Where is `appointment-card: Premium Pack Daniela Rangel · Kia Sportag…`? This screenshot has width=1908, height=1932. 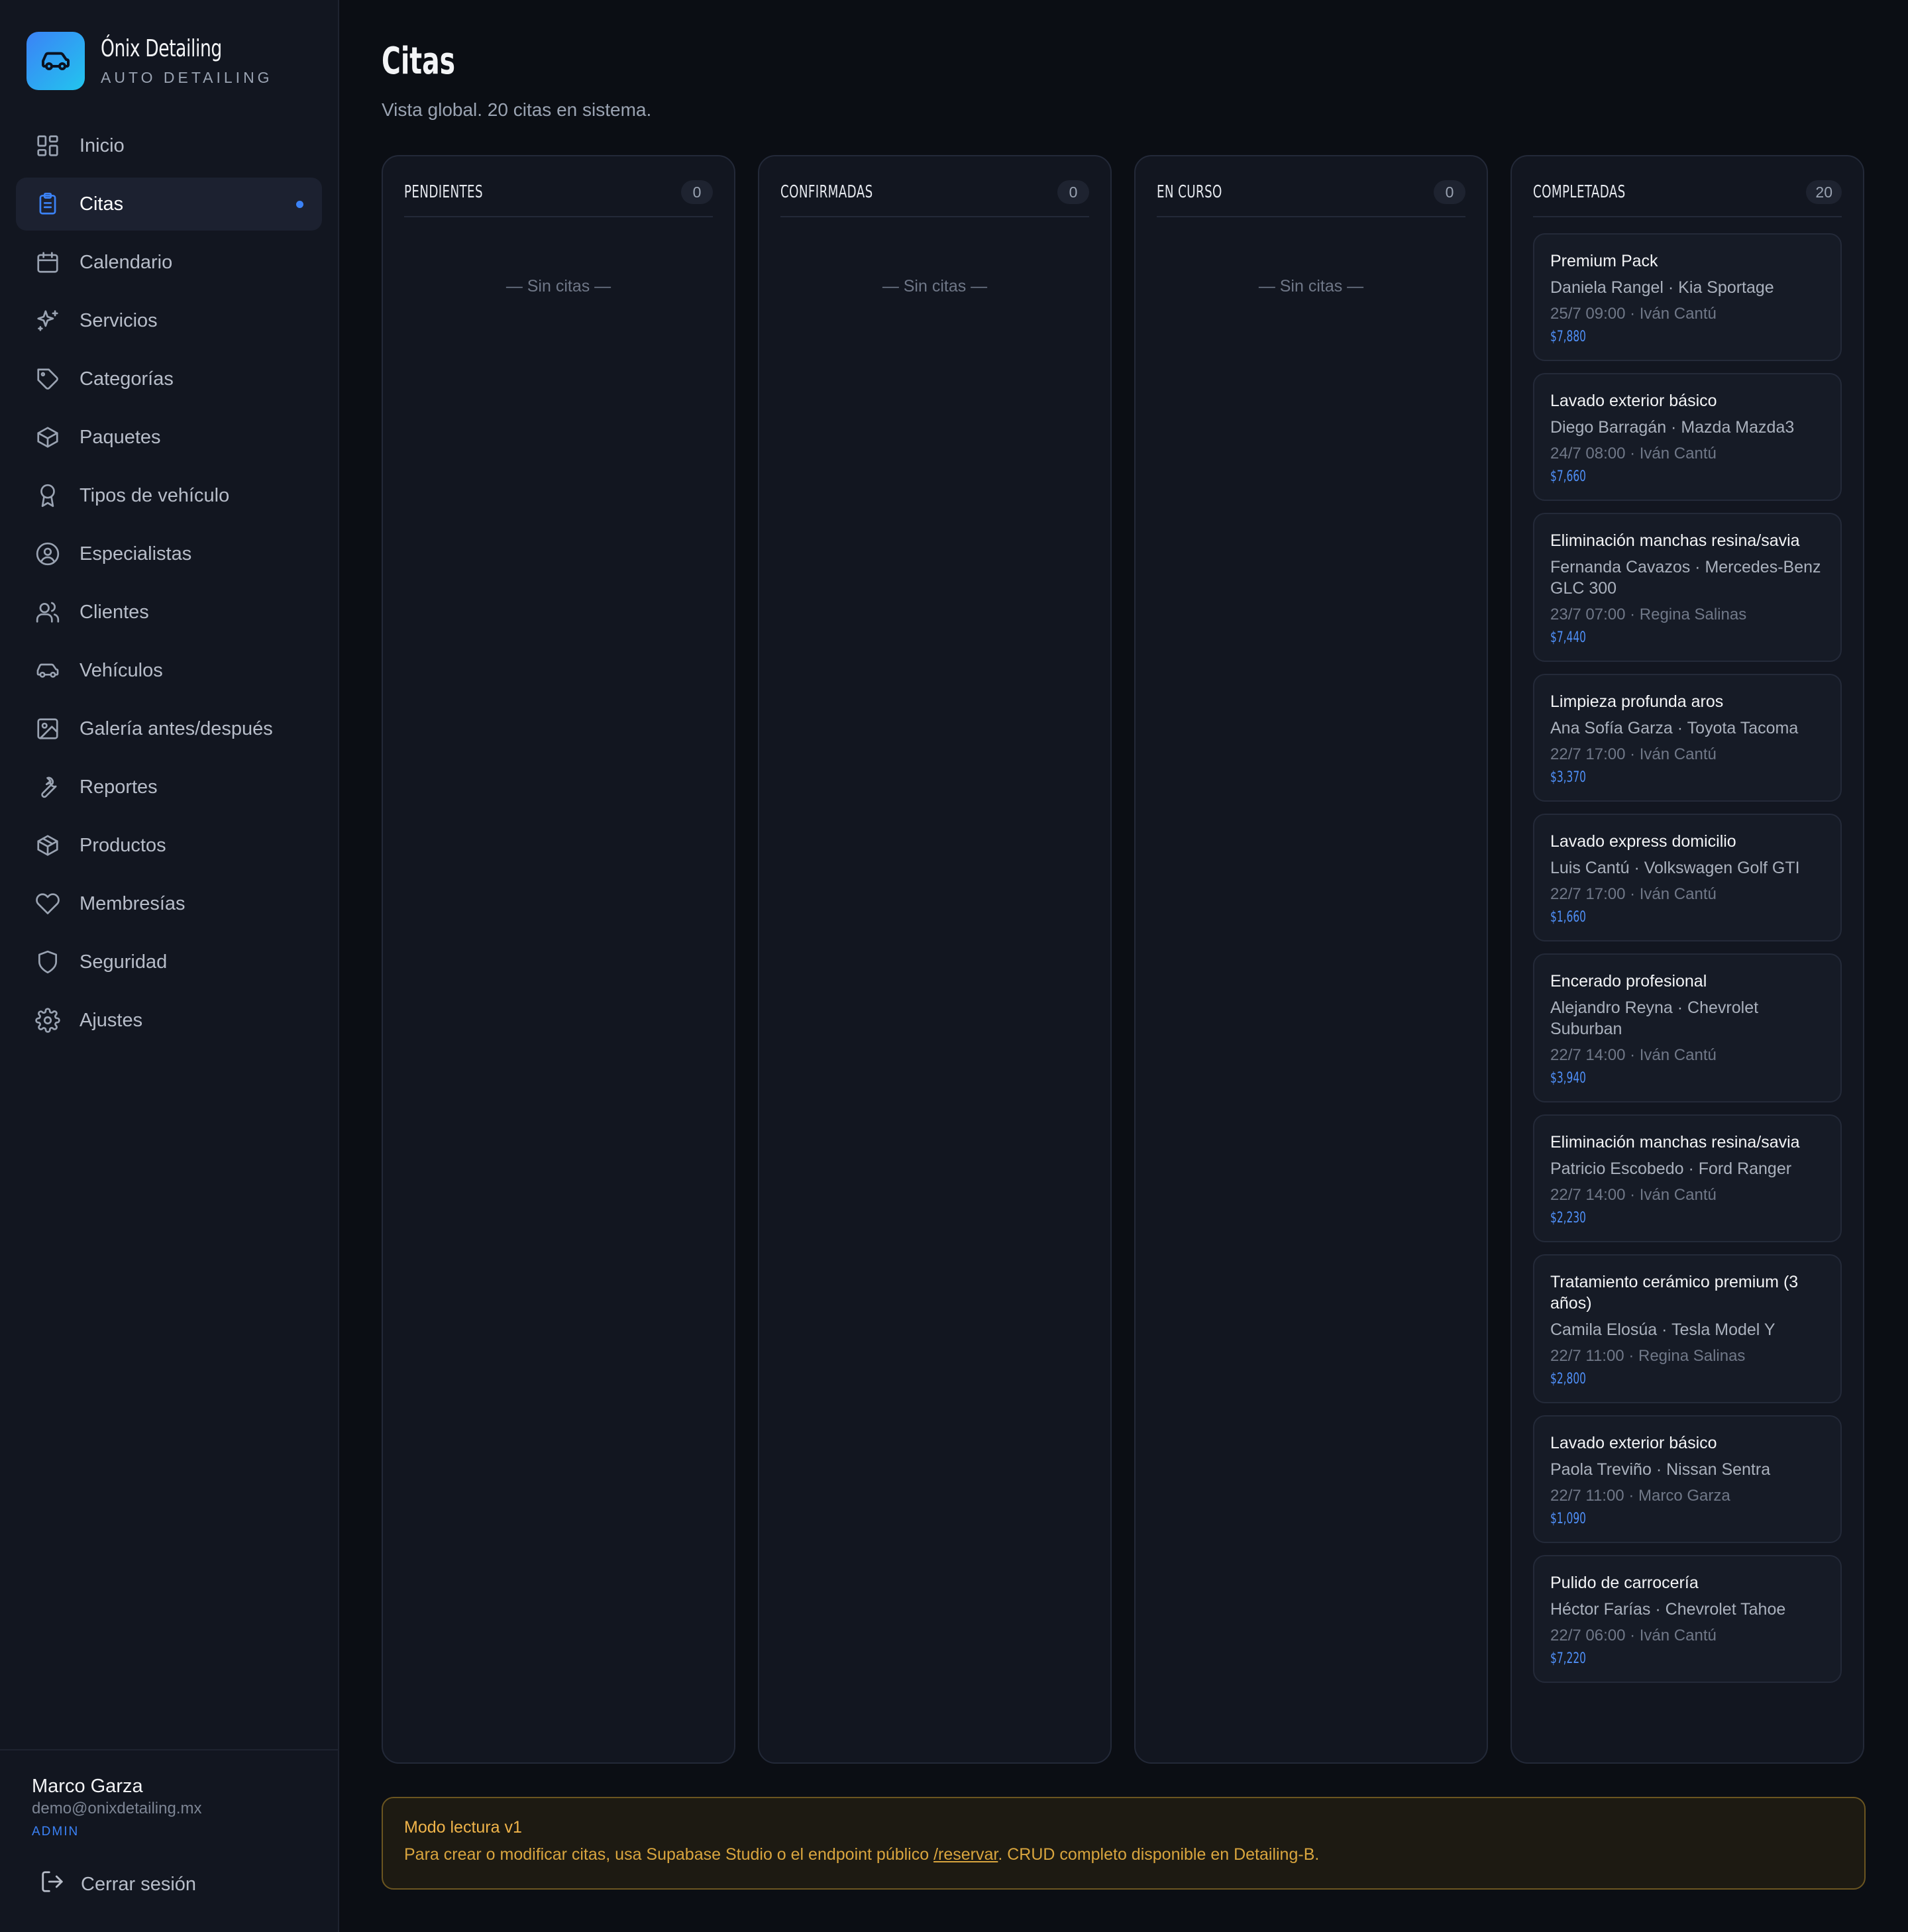 appointment-card: Premium Pack Daniela Rangel · Kia Sportag… is located at coordinates (1687, 297).